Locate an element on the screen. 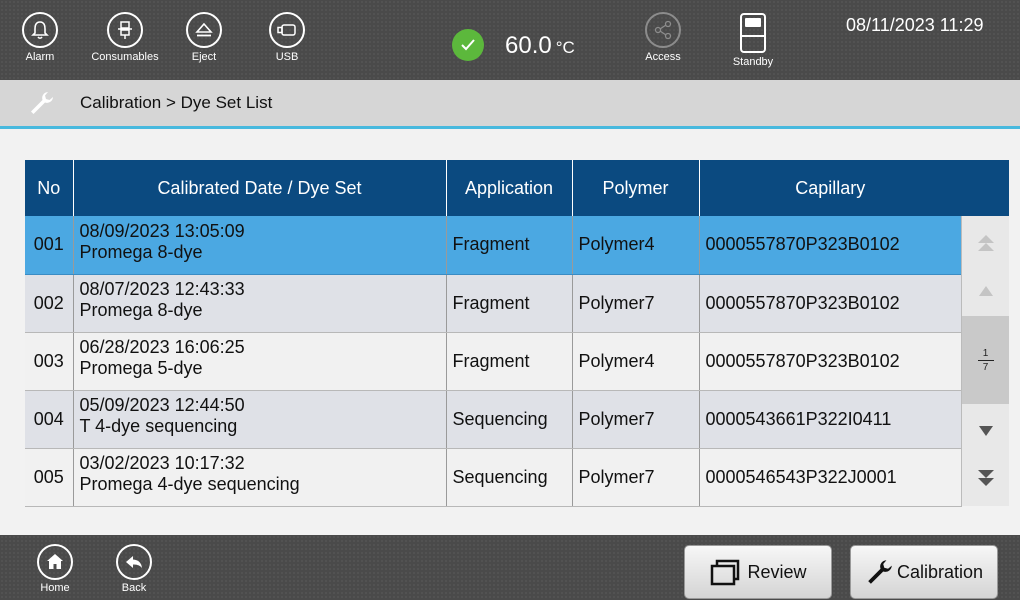 This screenshot has height=600, width=1020. temperature-unit: °C is located at coordinates (565, 47).